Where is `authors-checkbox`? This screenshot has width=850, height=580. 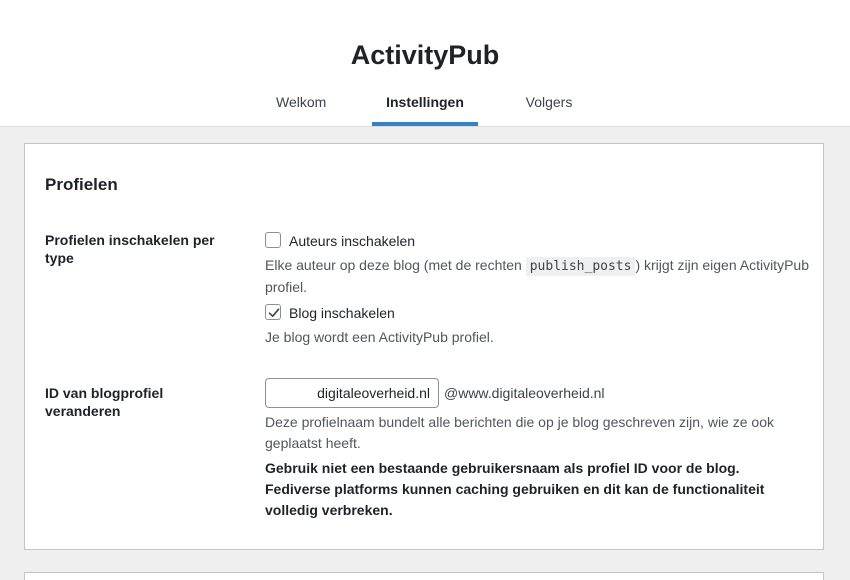 authors-checkbox is located at coordinates (273, 240).